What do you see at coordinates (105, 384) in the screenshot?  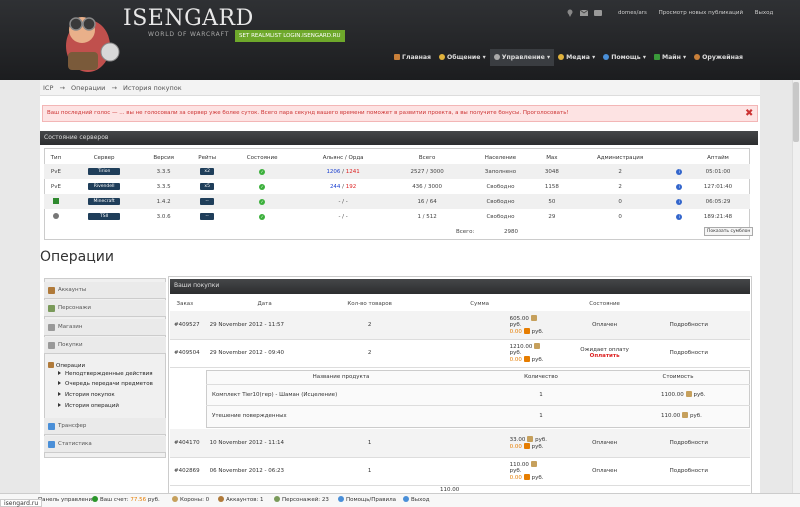 I see `sidebar-sub-queue: Очередь передачи предметов` at bounding box center [105, 384].